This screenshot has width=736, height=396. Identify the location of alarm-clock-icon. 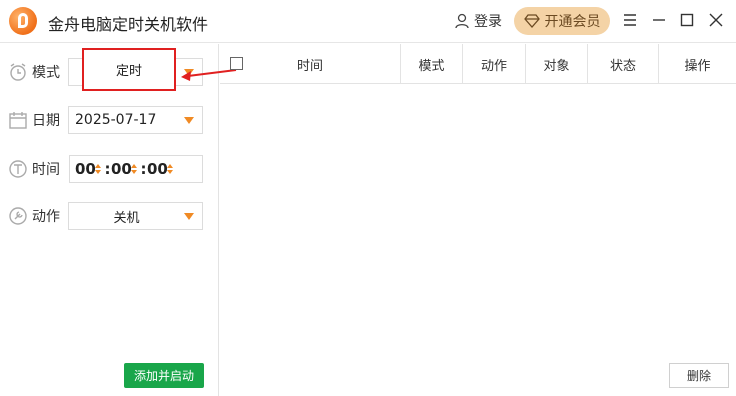
(18, 72).